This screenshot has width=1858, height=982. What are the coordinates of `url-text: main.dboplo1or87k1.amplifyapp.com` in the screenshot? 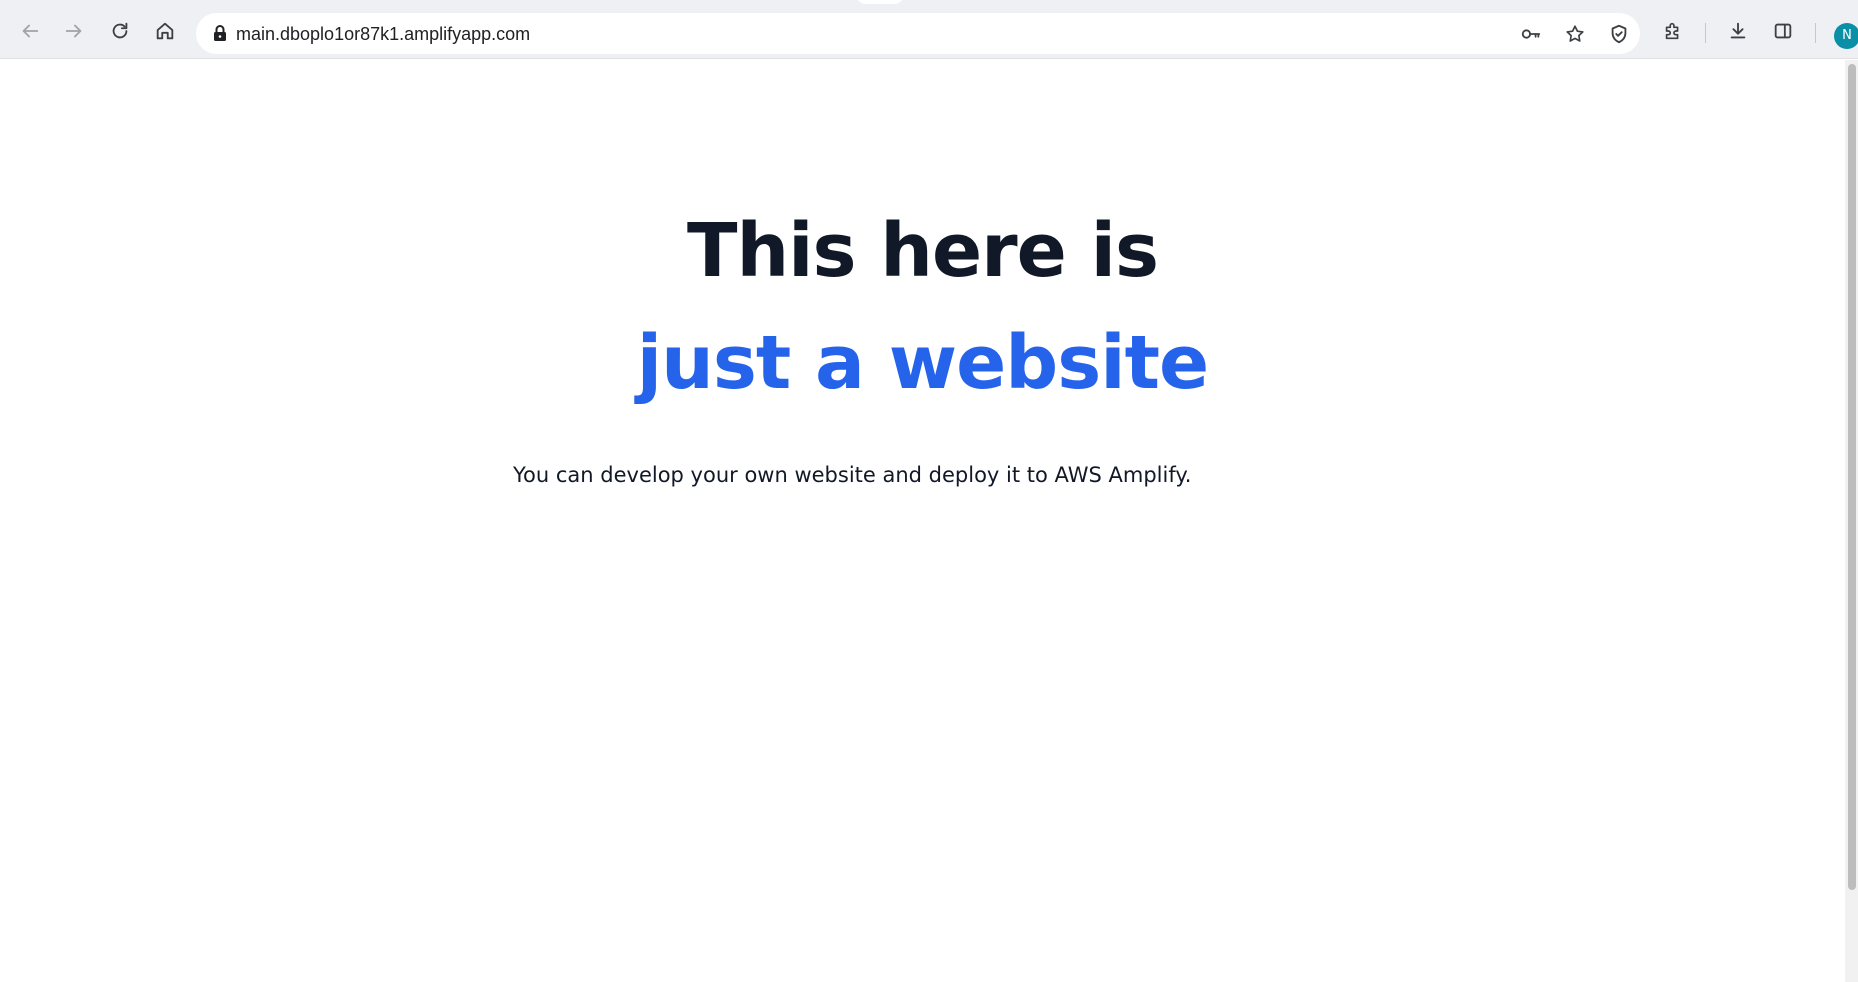 It's located at (383, 34).